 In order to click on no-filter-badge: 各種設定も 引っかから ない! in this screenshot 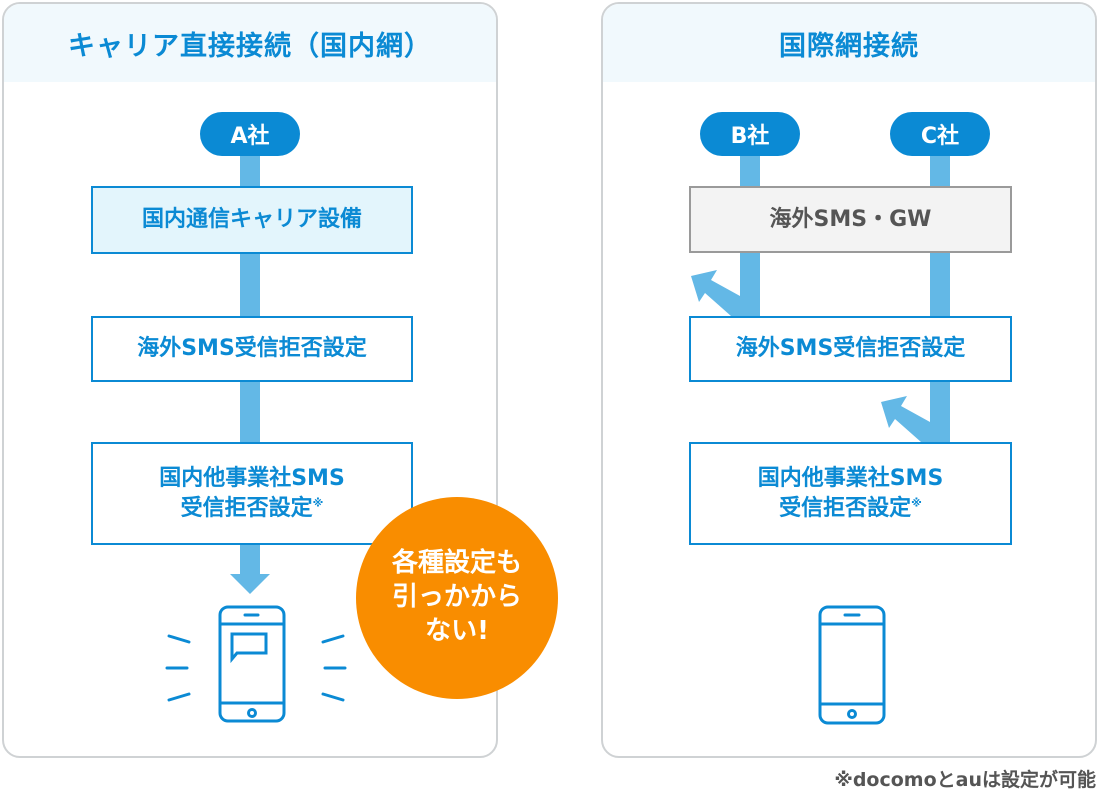, I will do `click(457, 598)`.